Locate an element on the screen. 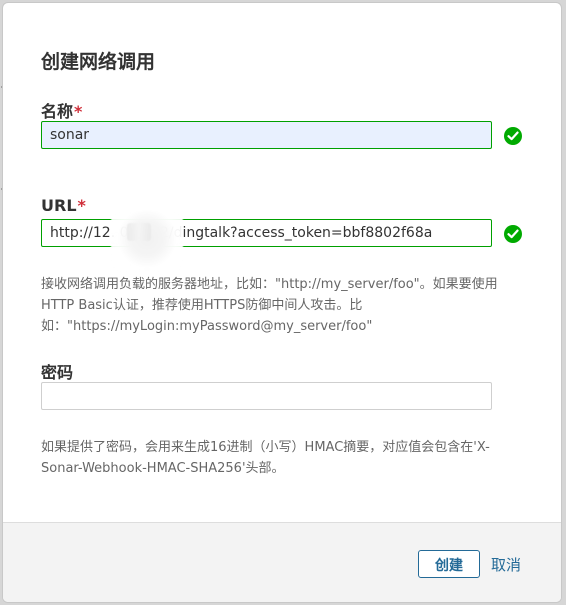 Image resolution: width=566 pixels, height=605 pixels. name-label: 名称* is located at coordinates (61, 110).